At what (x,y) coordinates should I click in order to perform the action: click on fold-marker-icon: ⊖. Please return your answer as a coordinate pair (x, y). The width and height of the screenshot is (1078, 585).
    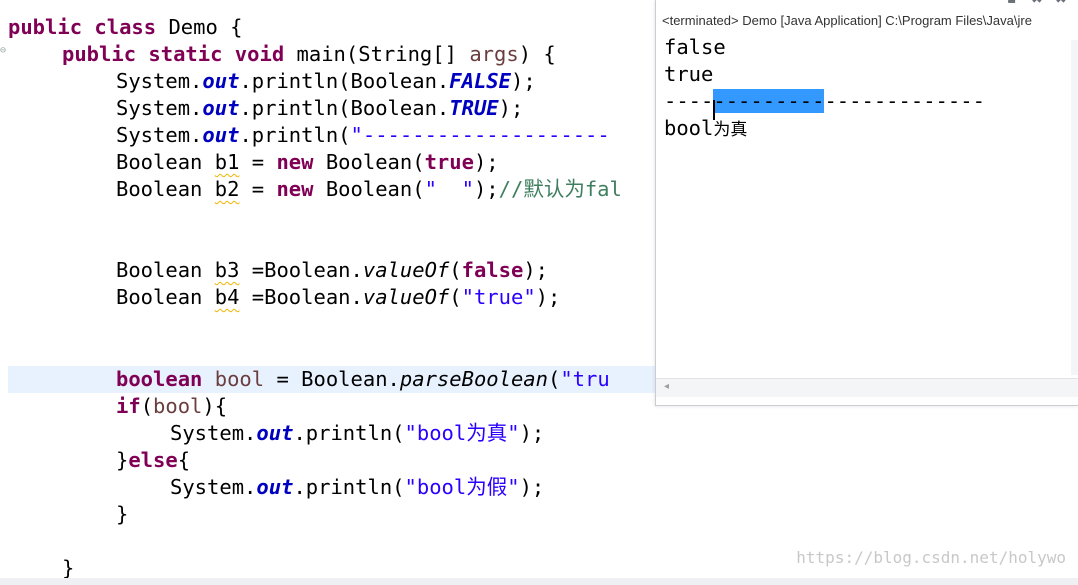
    Looking at the image, I should click on (3, 51).